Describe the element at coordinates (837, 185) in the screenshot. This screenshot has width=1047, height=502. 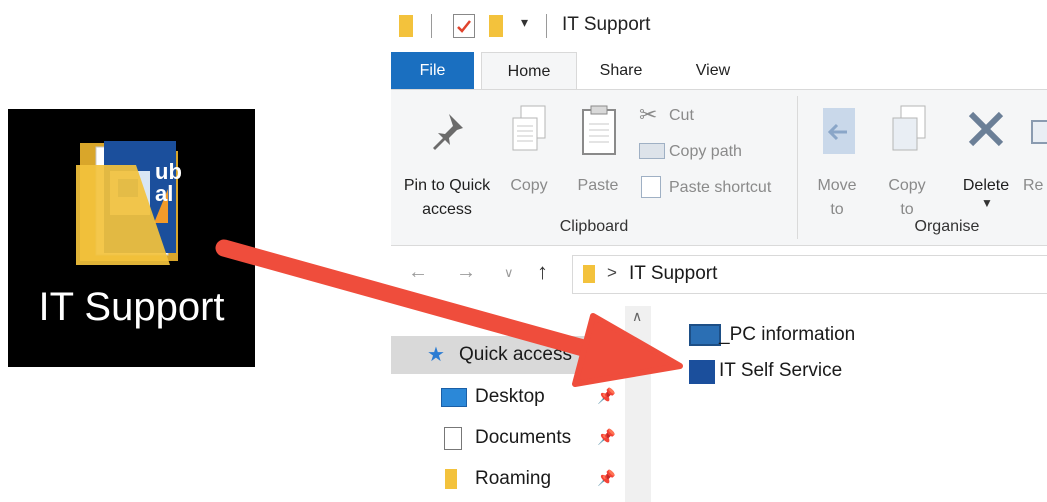
I see `move-to-line1: Move` at that location.